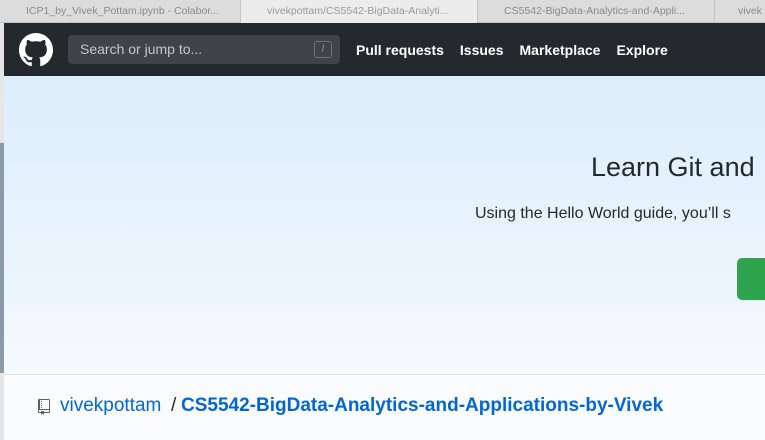  I want to click on search-input: Search or jump to... /, so click(204, 49).